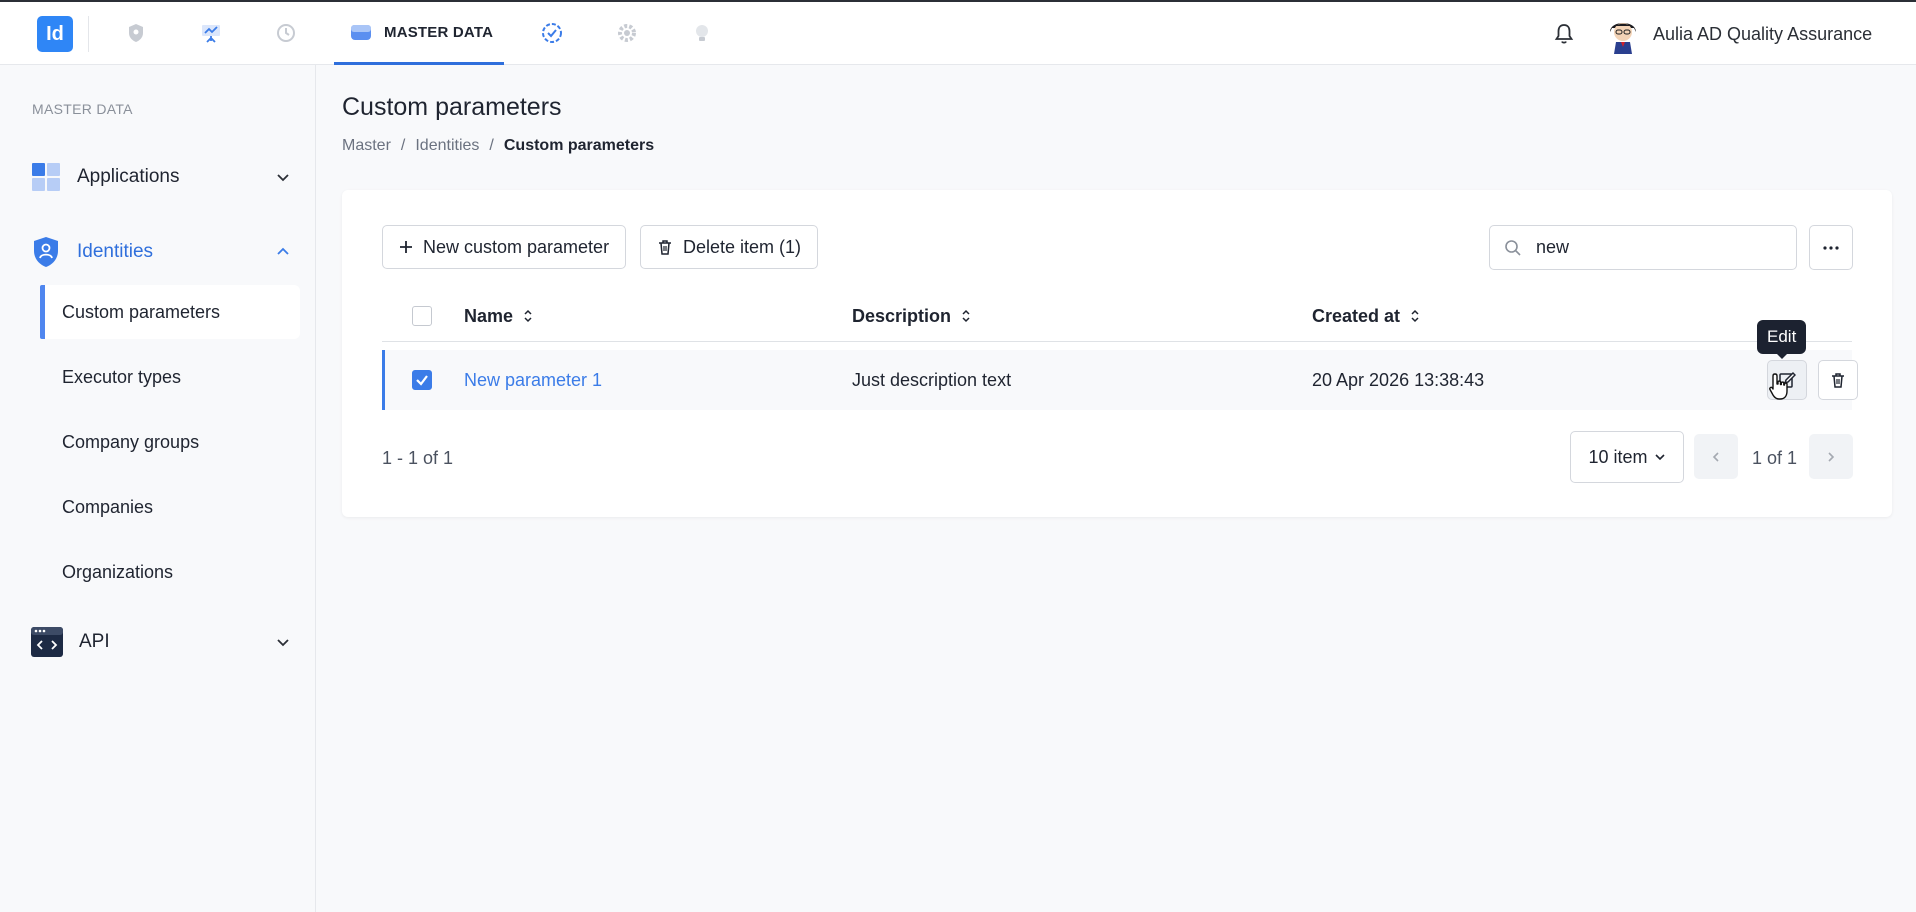 This screenshot has width=1916, height=912. I want to click on breadcrumb-current: Custom parameters, so click(579, 145).